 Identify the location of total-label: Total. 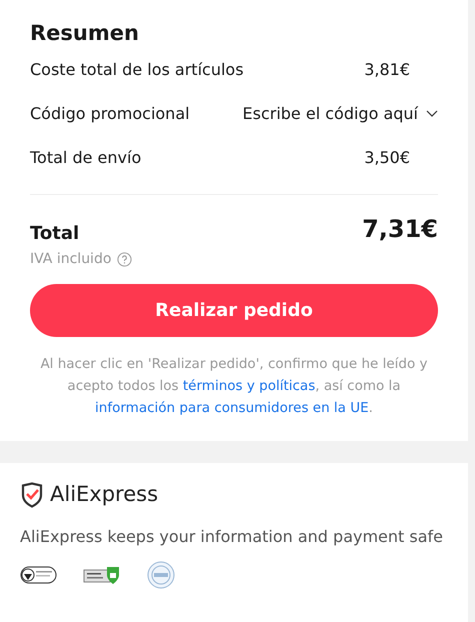
(55, 234).